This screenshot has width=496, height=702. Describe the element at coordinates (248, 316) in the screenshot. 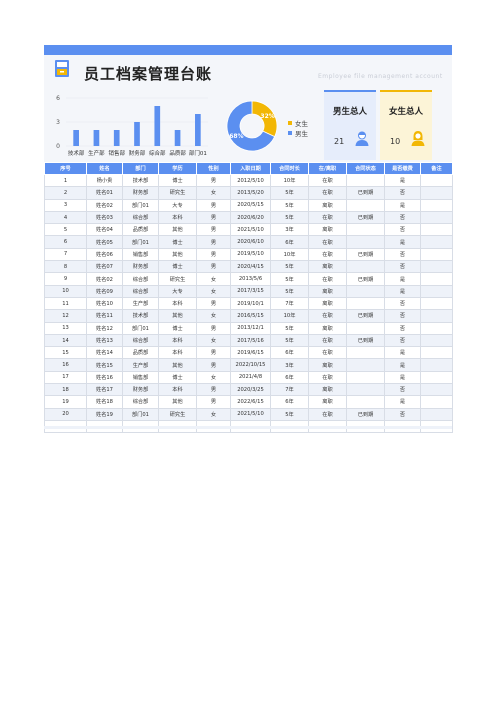

I see `table-row: 12 姓名11 技术部 其他女 2016/5/15 10年 在职 已到期否` at that location.